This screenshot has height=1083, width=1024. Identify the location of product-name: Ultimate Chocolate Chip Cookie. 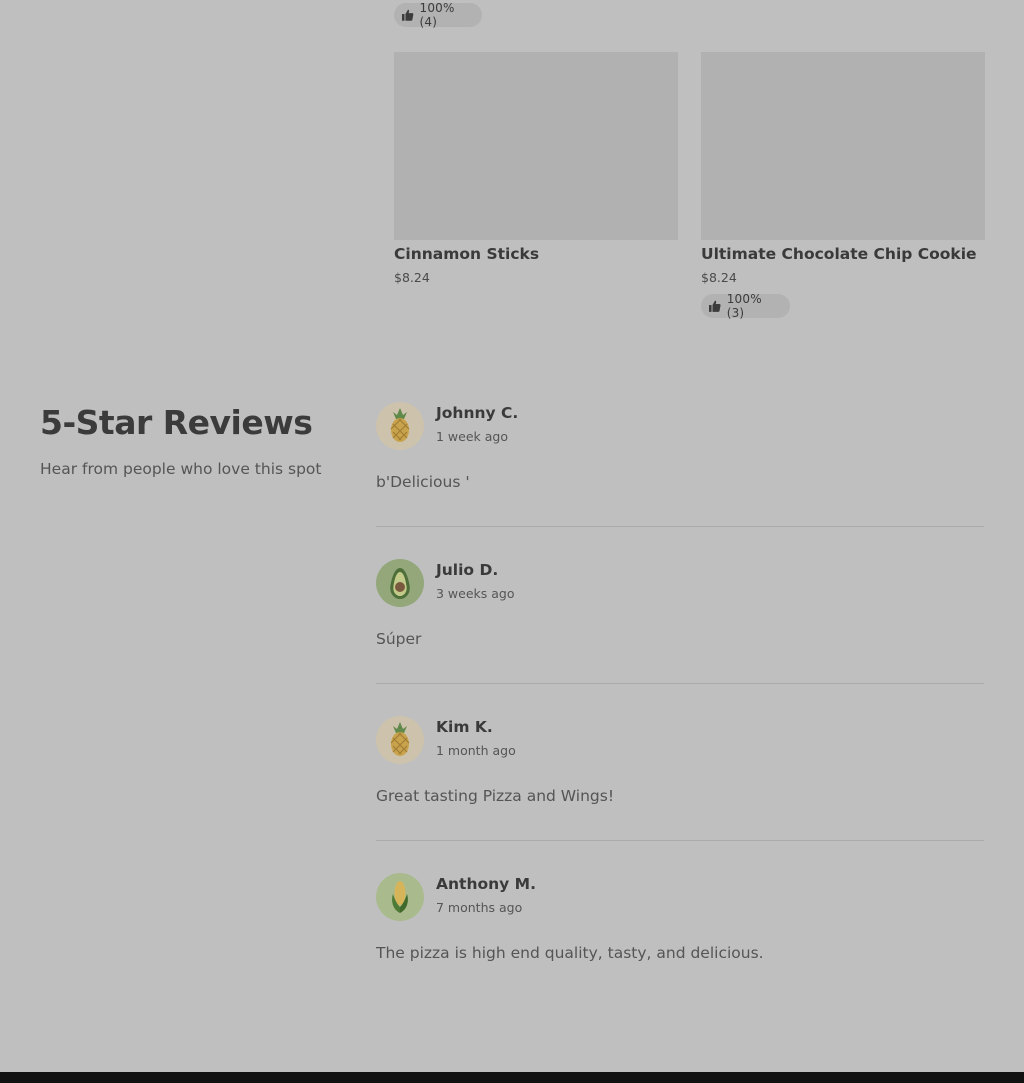
(839, 254).